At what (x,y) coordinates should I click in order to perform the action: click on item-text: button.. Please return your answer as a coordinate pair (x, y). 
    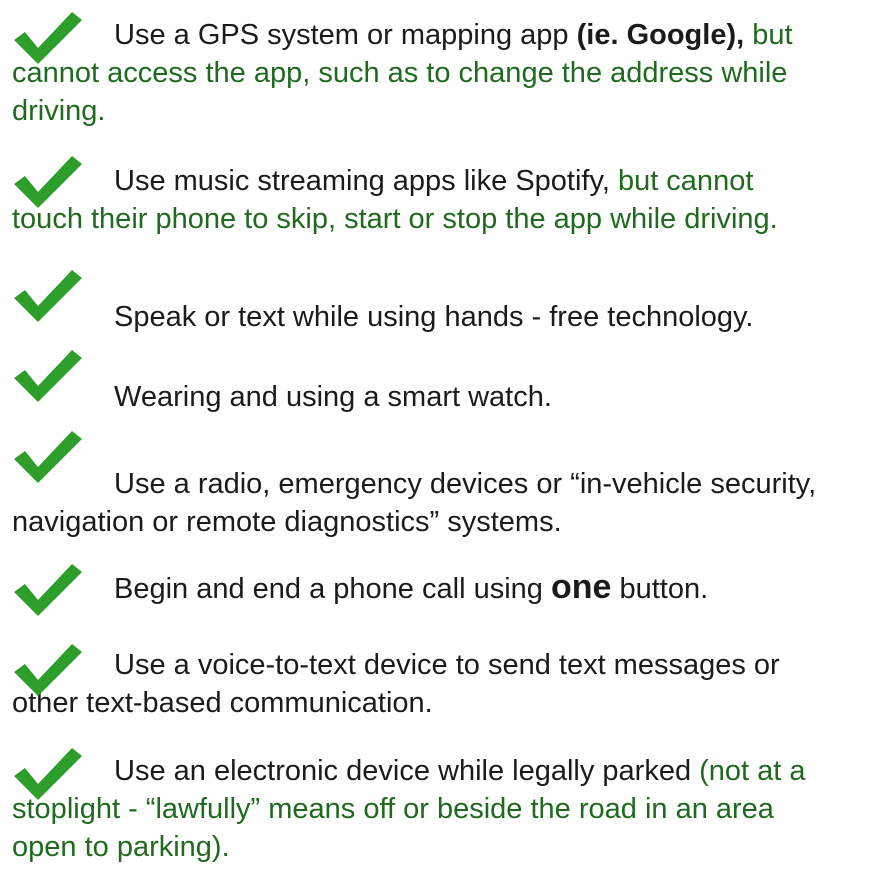
    Looking at the image, I should click on (660, 589).